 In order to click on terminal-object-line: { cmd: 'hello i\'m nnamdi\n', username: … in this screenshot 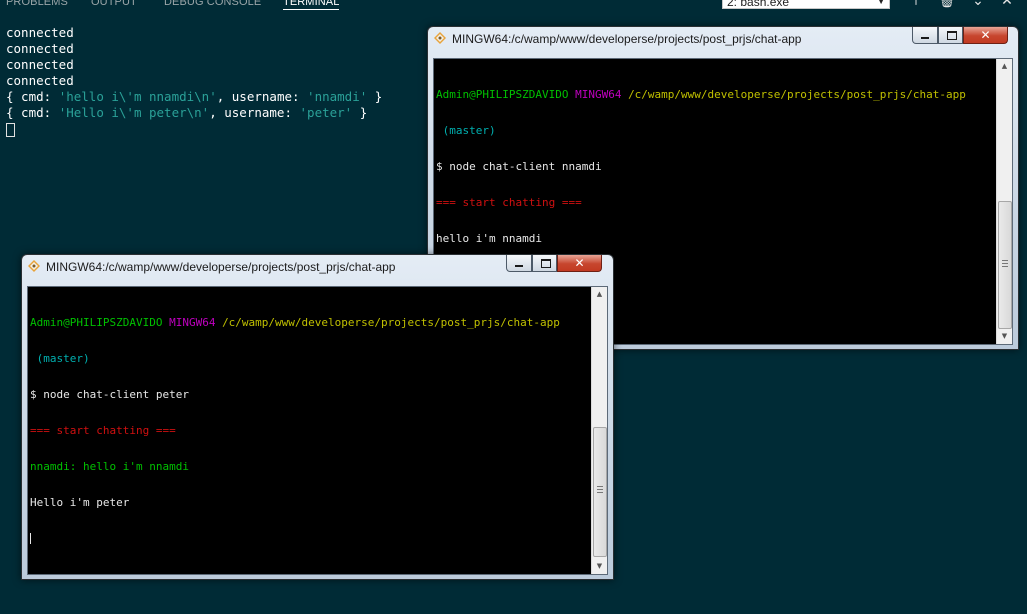, I will do `click(211, 97)`.